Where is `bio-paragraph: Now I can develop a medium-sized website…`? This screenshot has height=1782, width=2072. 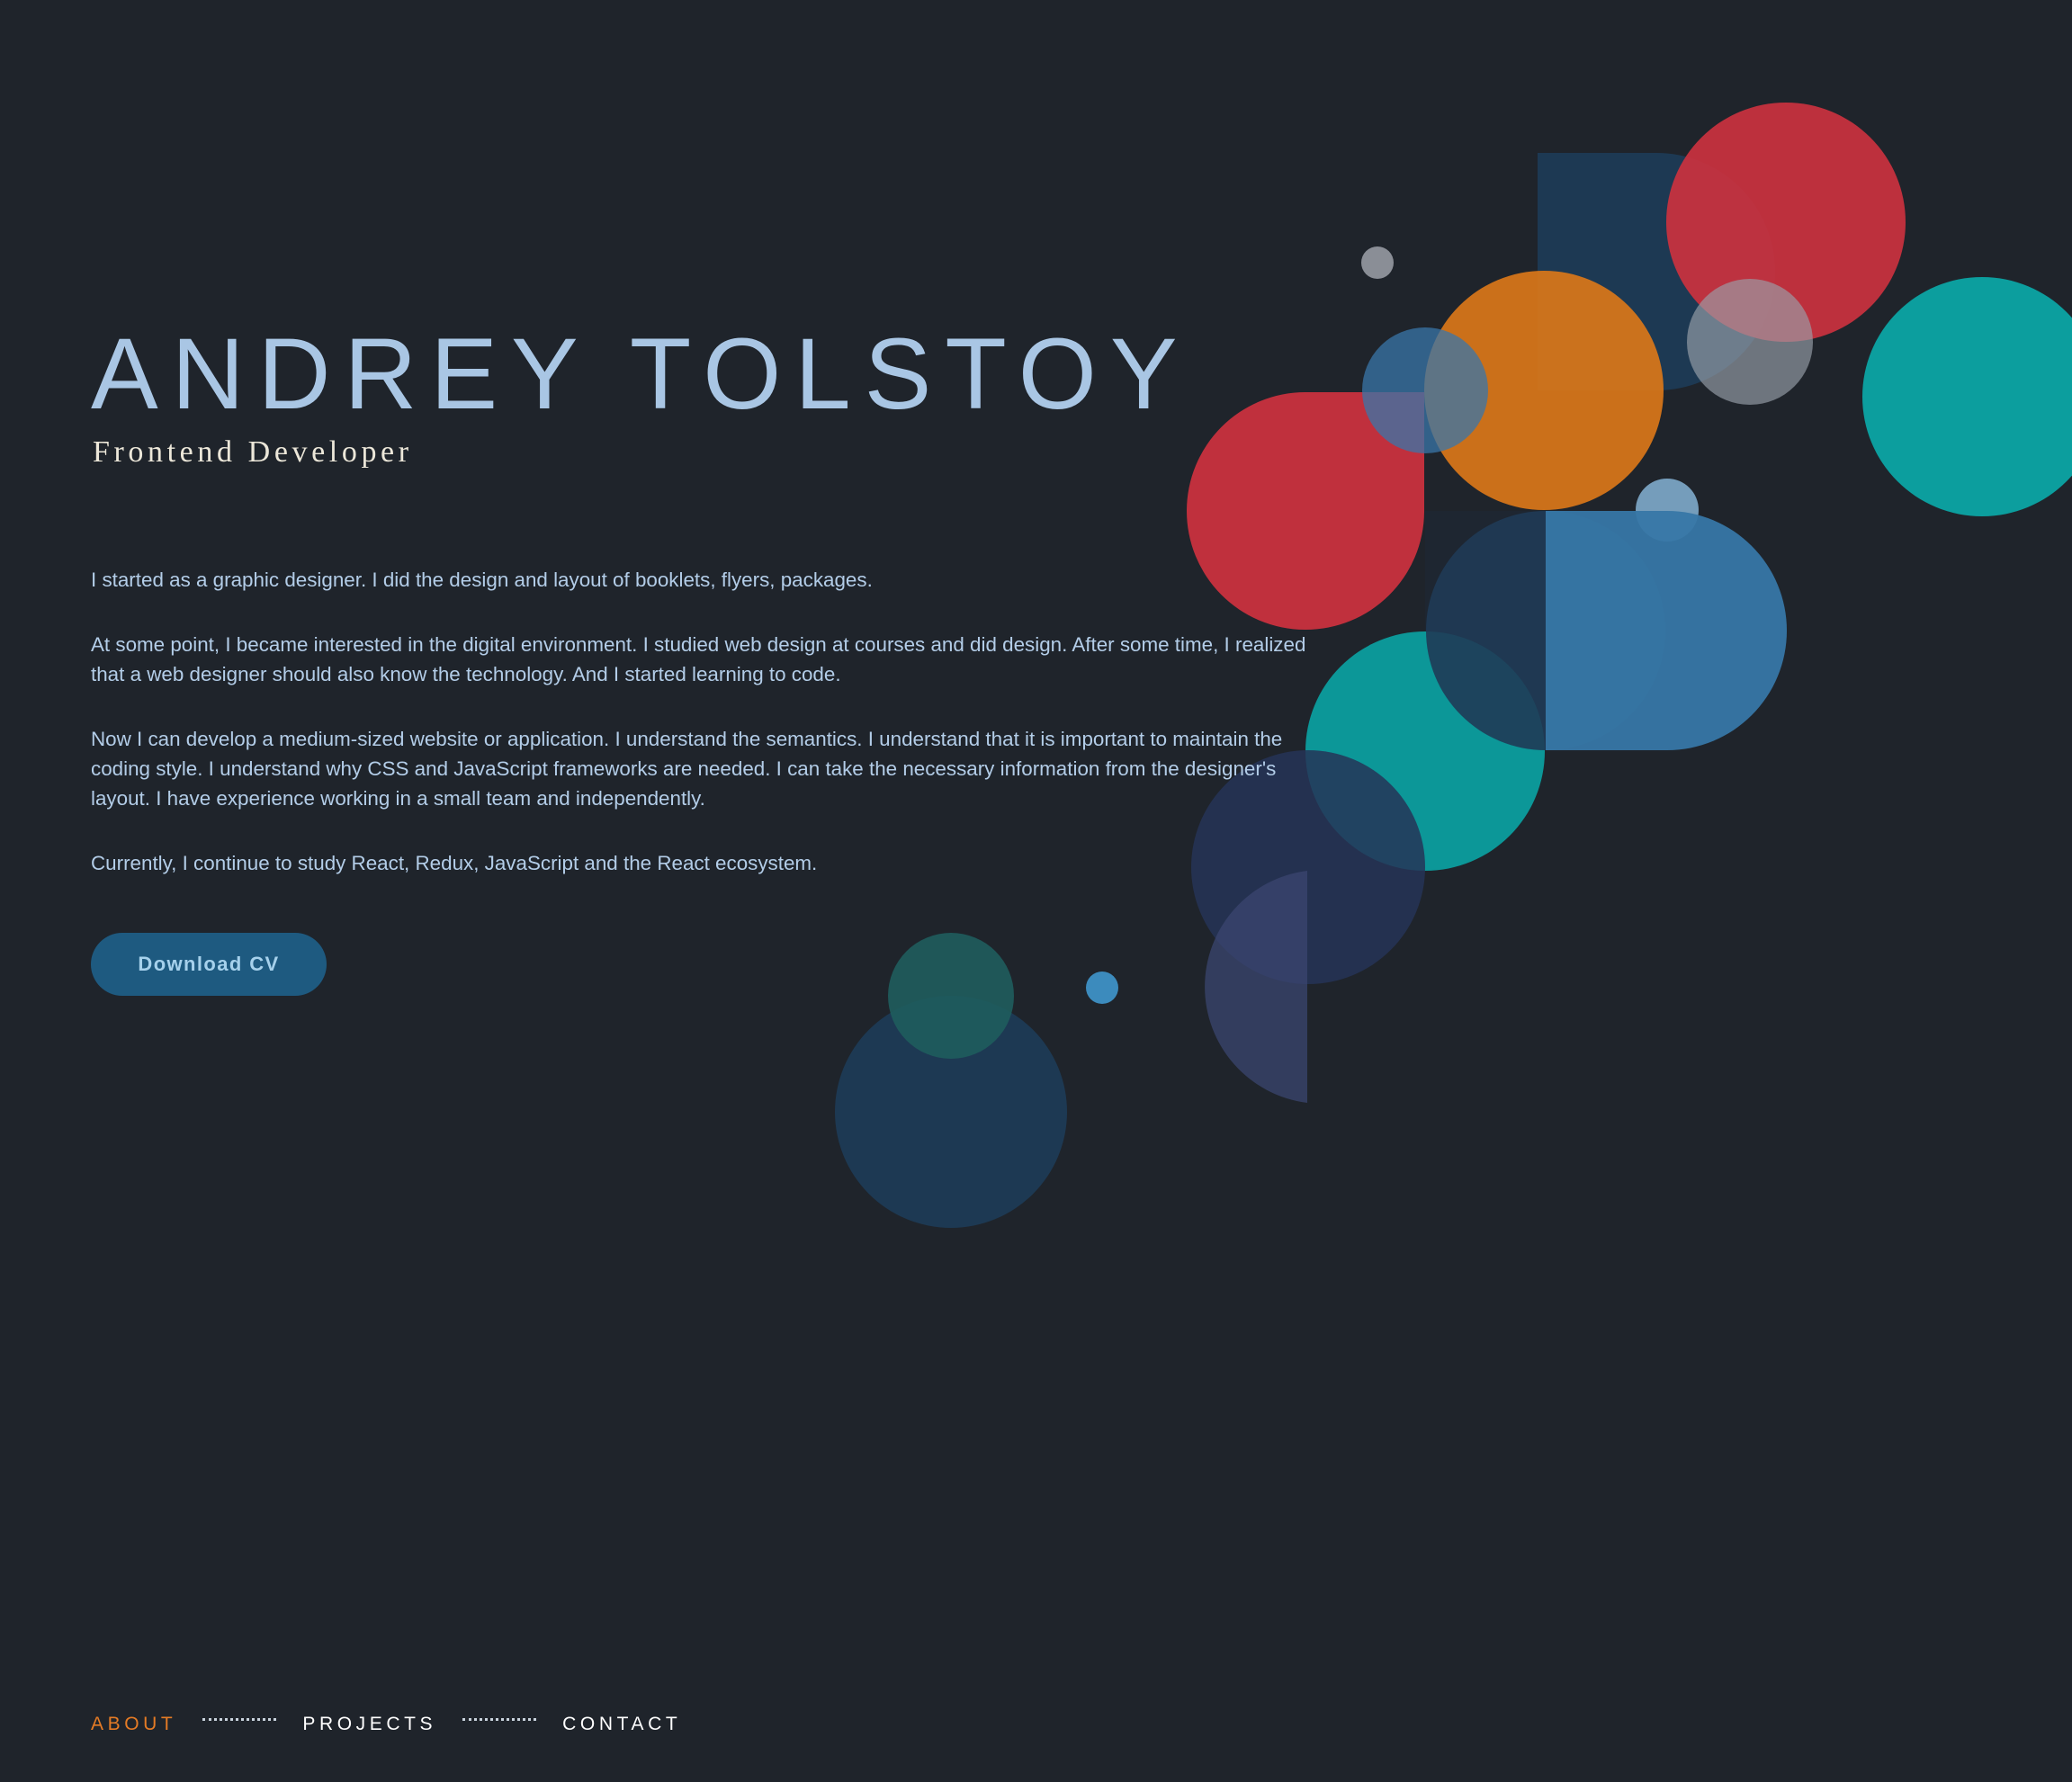 bio-paragraph: Now I can develop a medium-sized website… is located at coordinates (687, 769).